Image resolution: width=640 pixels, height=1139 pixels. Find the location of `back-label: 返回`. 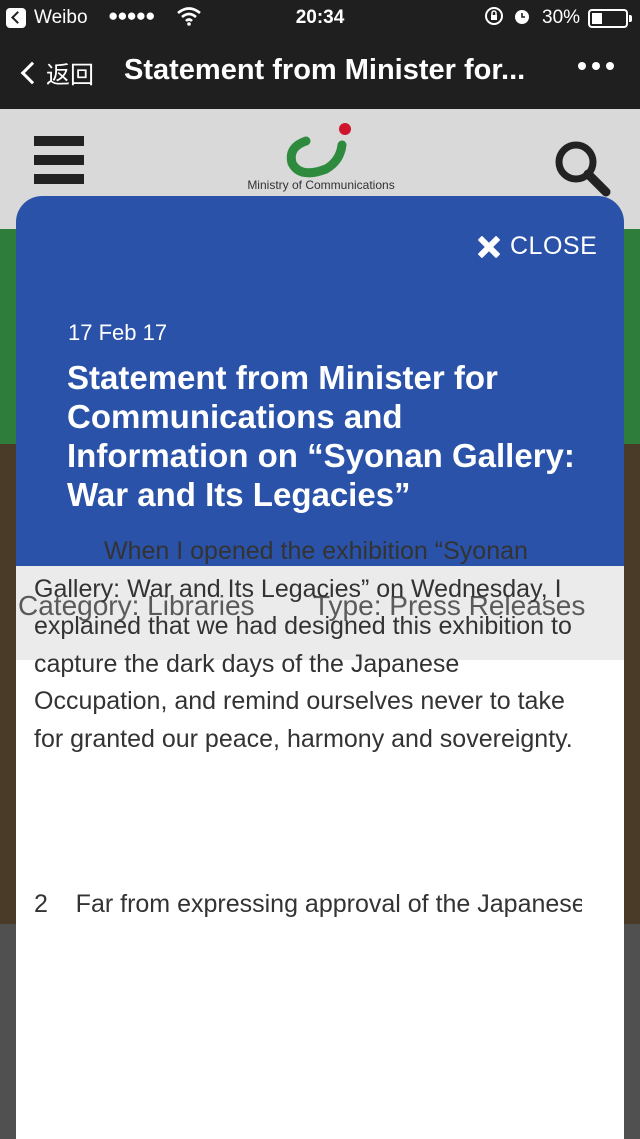

back-label: 返回 is located at coordinates (70, 75).